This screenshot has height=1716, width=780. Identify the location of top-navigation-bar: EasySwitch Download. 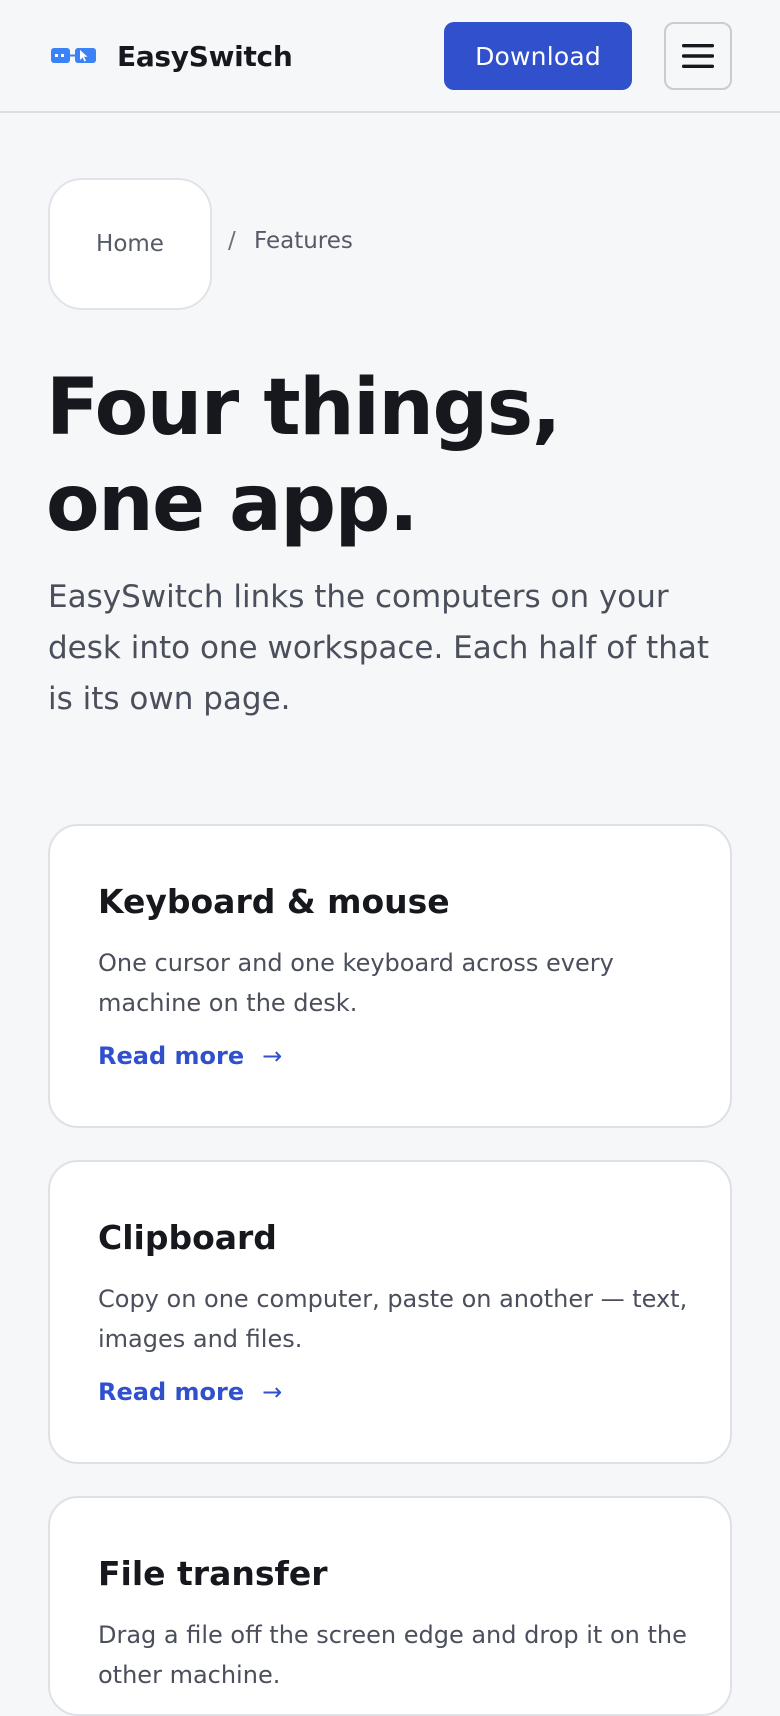
(390, 56).